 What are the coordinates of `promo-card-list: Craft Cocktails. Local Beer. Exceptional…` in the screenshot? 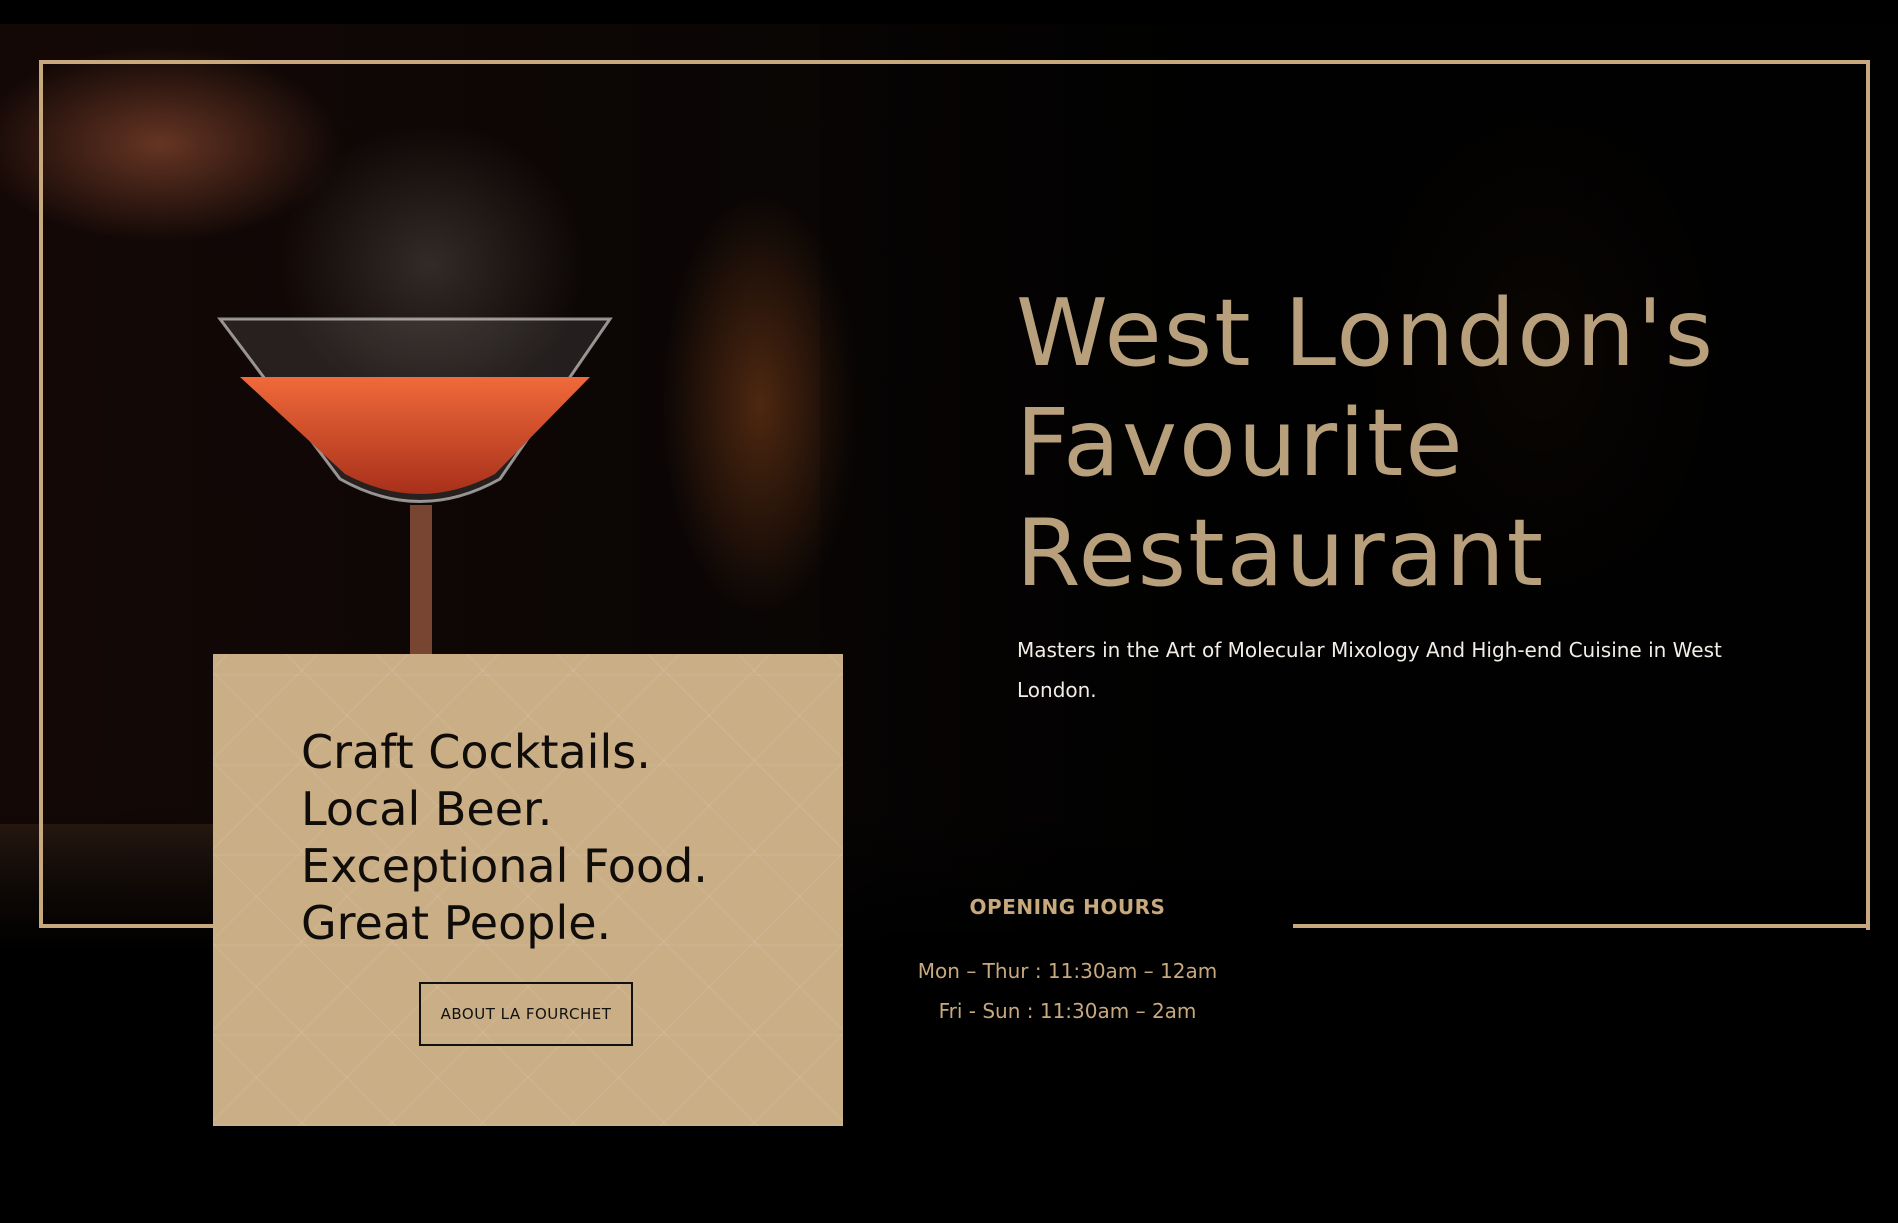 It's located at (504, 838).